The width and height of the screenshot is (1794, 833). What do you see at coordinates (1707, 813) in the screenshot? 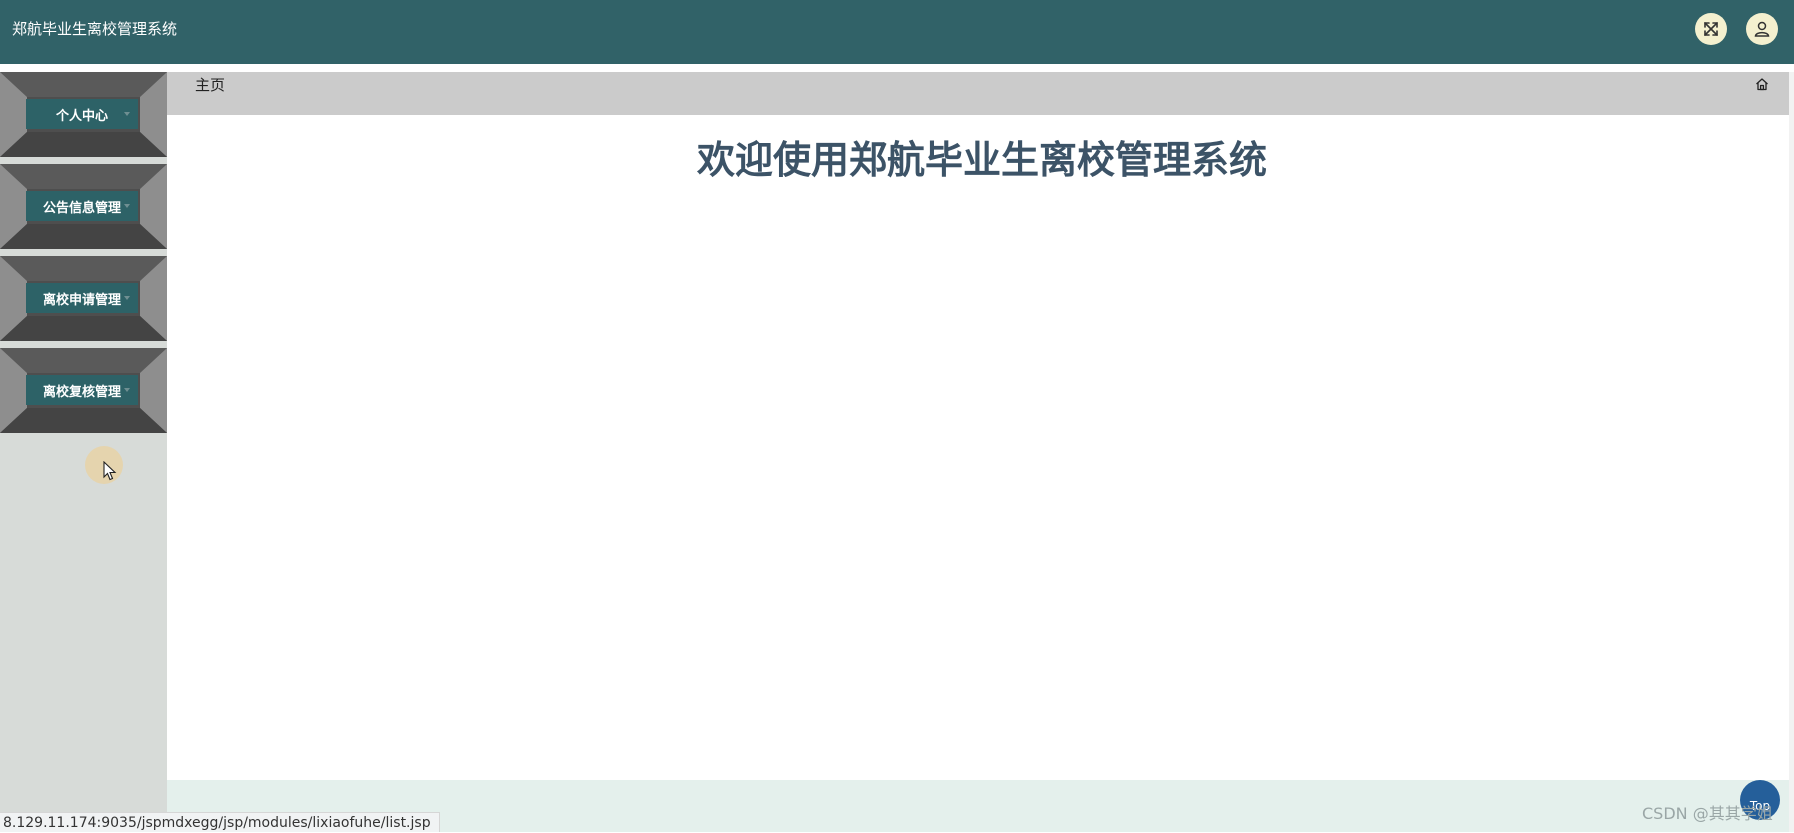
I see `watermark: CSDN @其其学姐` at bounding box center [1707, 813].